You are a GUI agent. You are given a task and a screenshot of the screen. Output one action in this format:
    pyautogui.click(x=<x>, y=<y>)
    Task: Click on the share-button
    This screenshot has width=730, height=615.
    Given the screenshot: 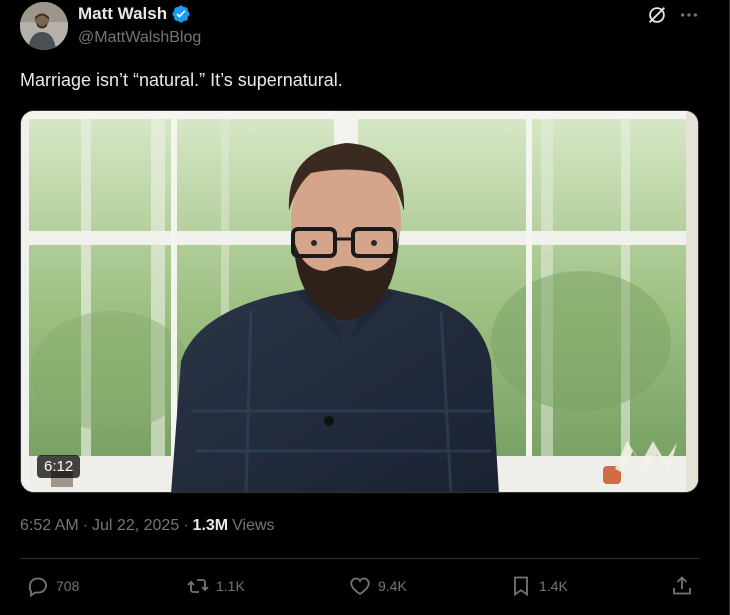 What is the action you would take?
    pyautogui.click(x=682, y=586)
    